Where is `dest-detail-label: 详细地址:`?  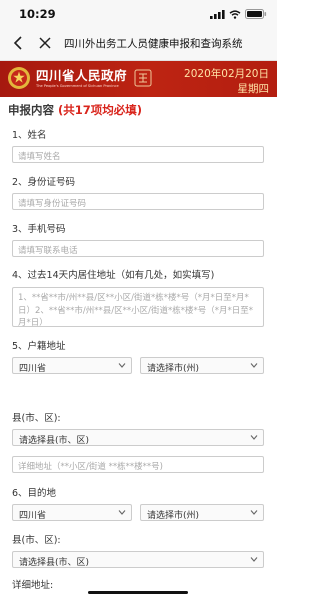
dest-detail-label: 详细地址: is located at coordinates (33, 585).